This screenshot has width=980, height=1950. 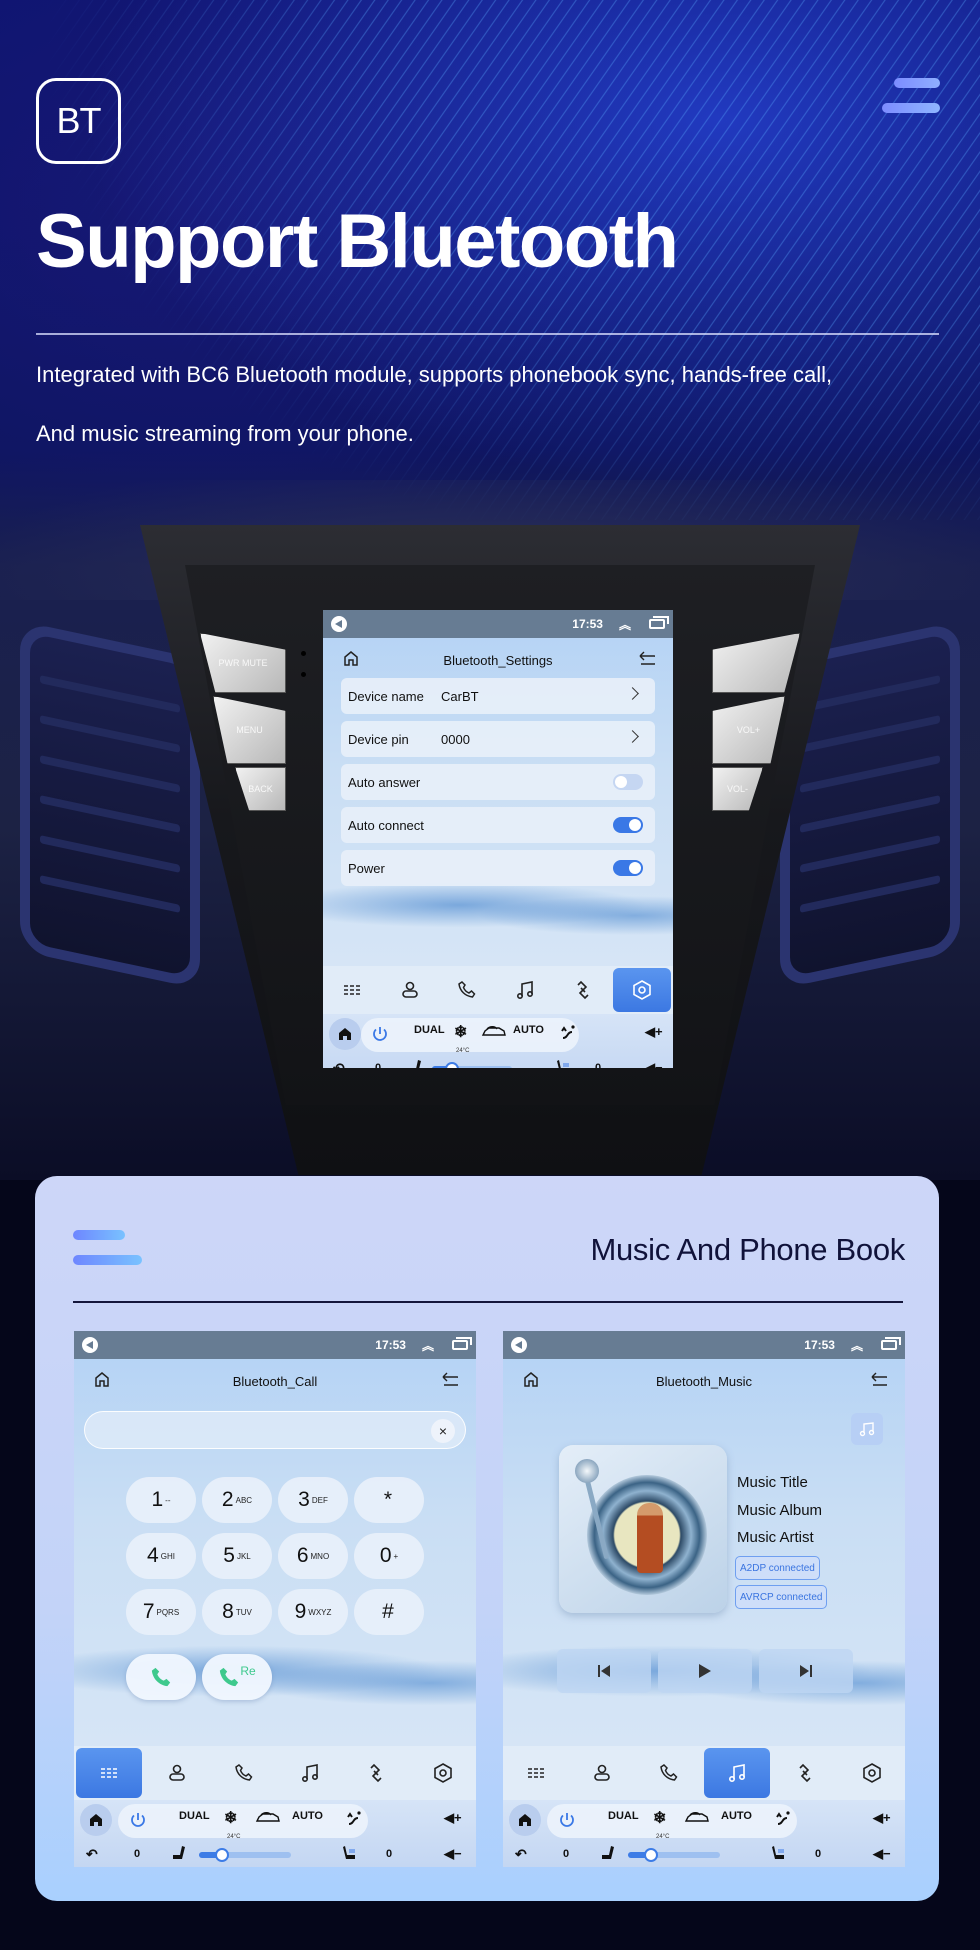 What do you see at coordinates (237, 1556) in the screenshot?
I see `dial-key: 5 JKL` at bounding box center [237, 1556].